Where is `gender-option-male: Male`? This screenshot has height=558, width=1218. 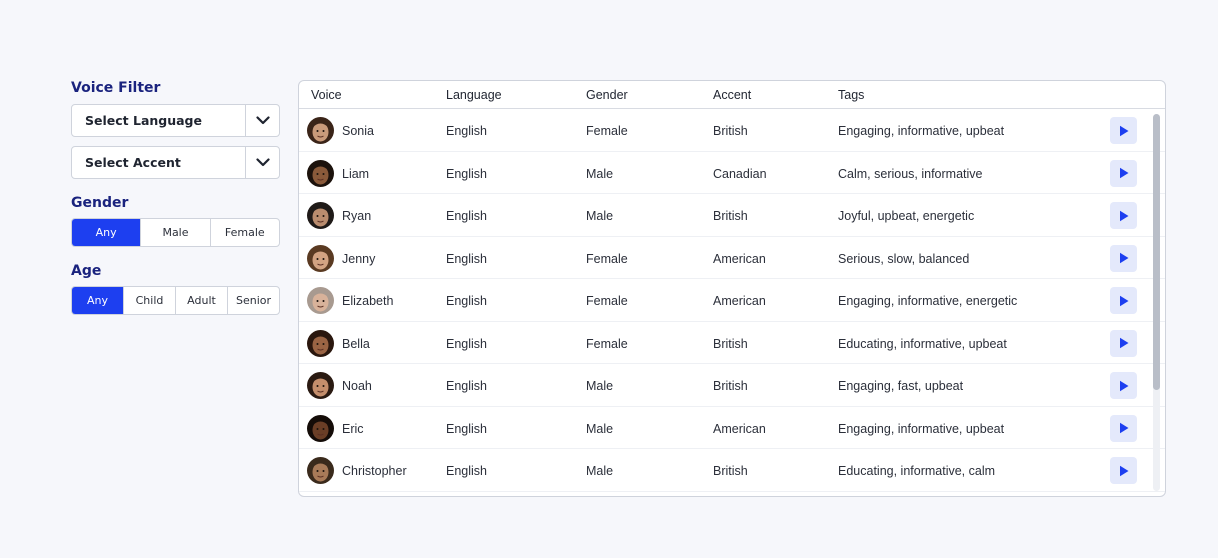 gender-option-male: Male is located at coordinates (174, 232).